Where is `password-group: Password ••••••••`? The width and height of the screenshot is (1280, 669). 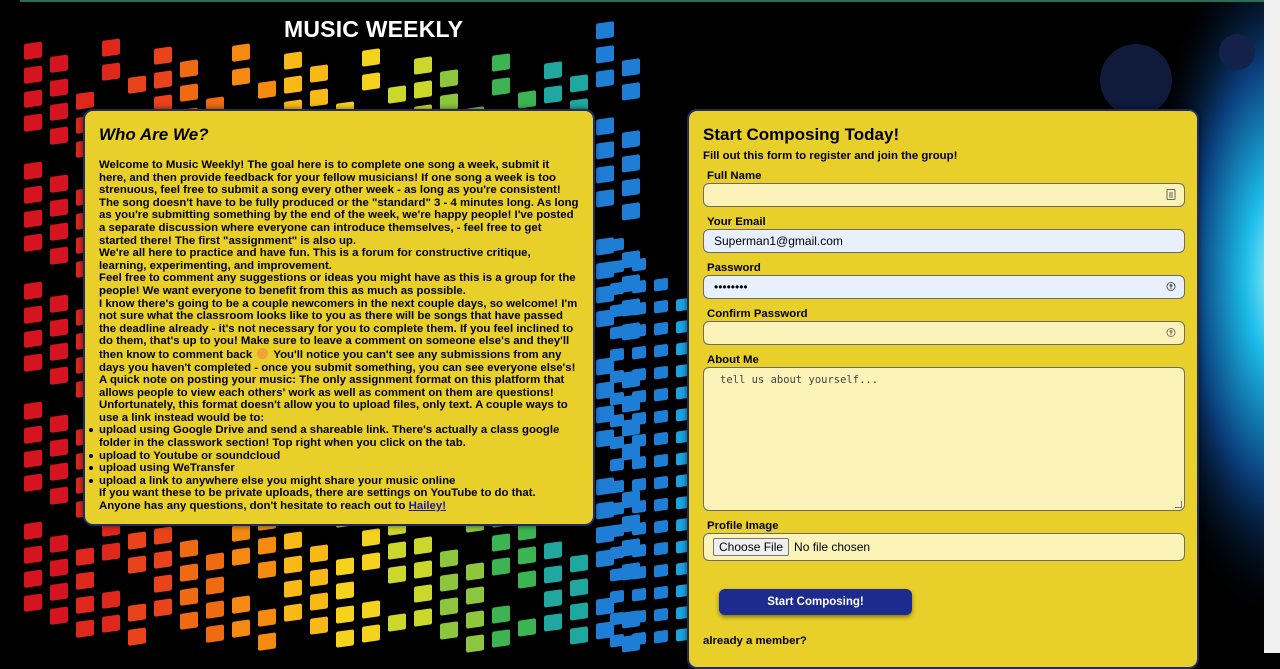 password-group: Password •••••••• is located at coordinates (944, 280).